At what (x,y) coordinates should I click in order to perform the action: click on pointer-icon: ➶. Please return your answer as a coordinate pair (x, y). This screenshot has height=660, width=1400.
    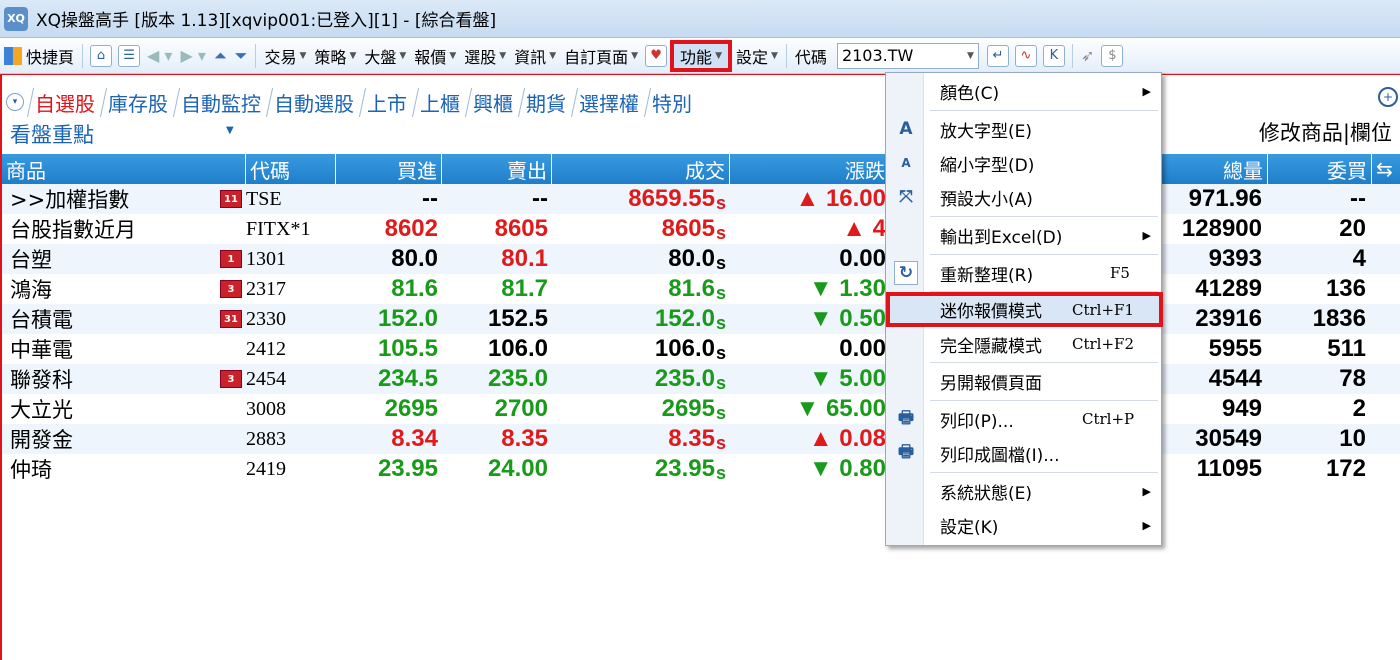
    Looking at the image, I should click on (1087, 56).